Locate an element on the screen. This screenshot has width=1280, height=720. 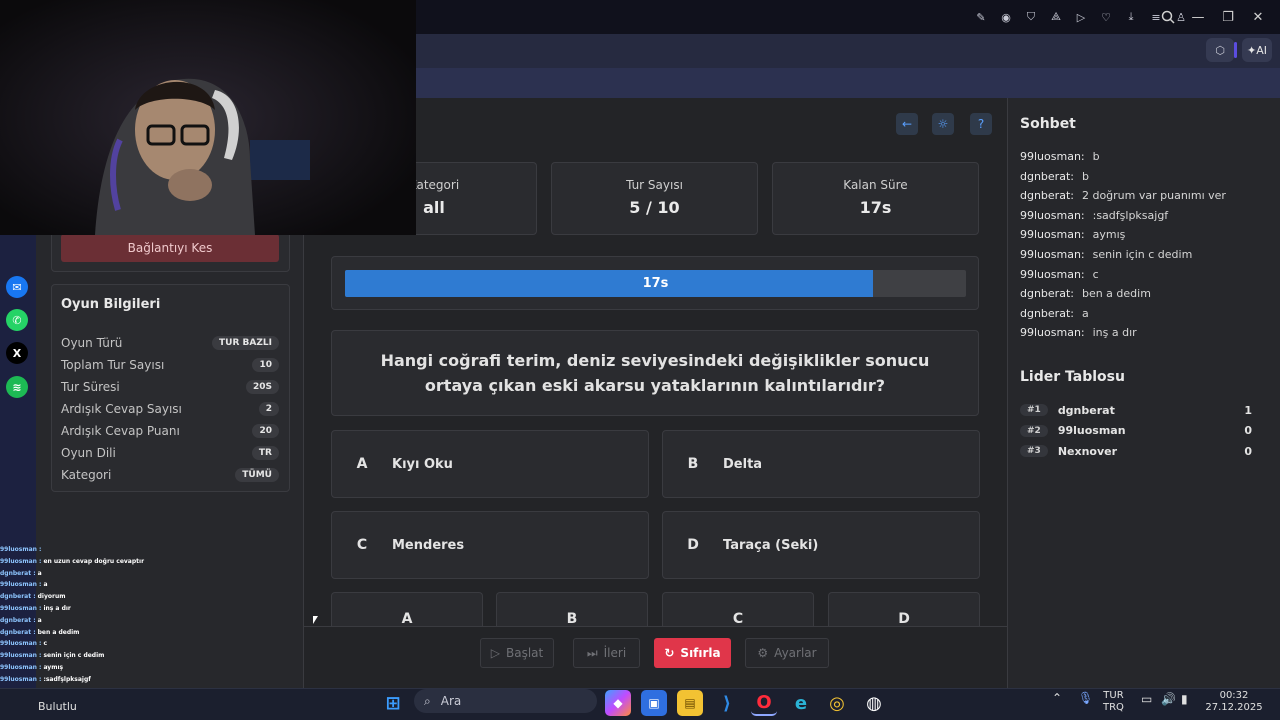
back-icon: ← is located at coordinates (907, 124).